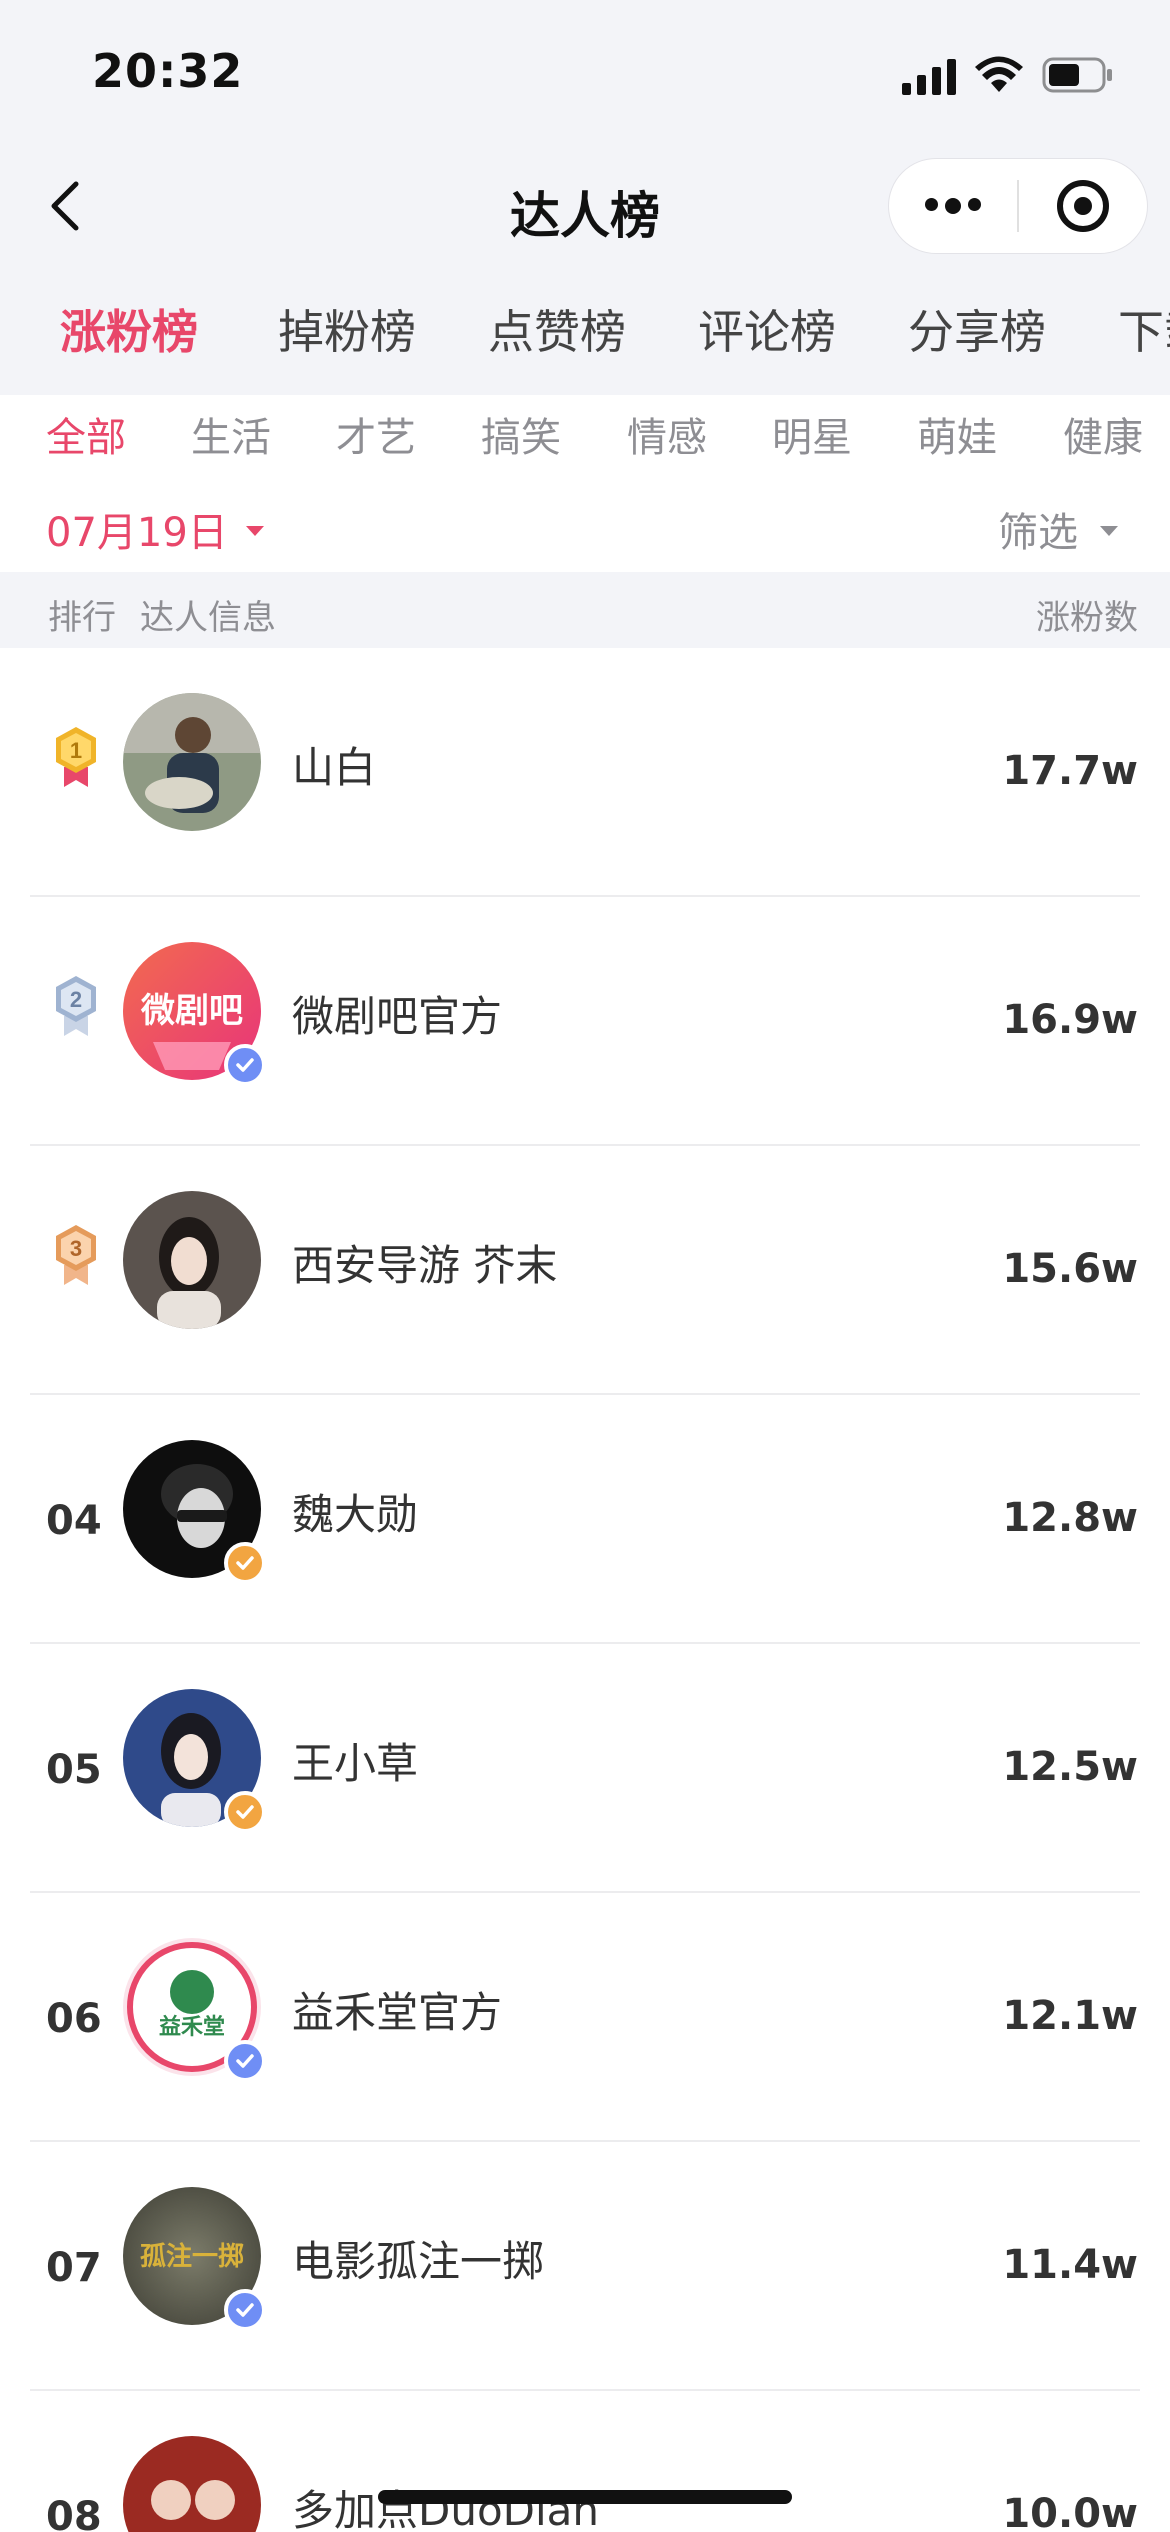 The height and width of the screenshot is (2532, 1170). I want to click on category-all: 全部, so click(86, 434).